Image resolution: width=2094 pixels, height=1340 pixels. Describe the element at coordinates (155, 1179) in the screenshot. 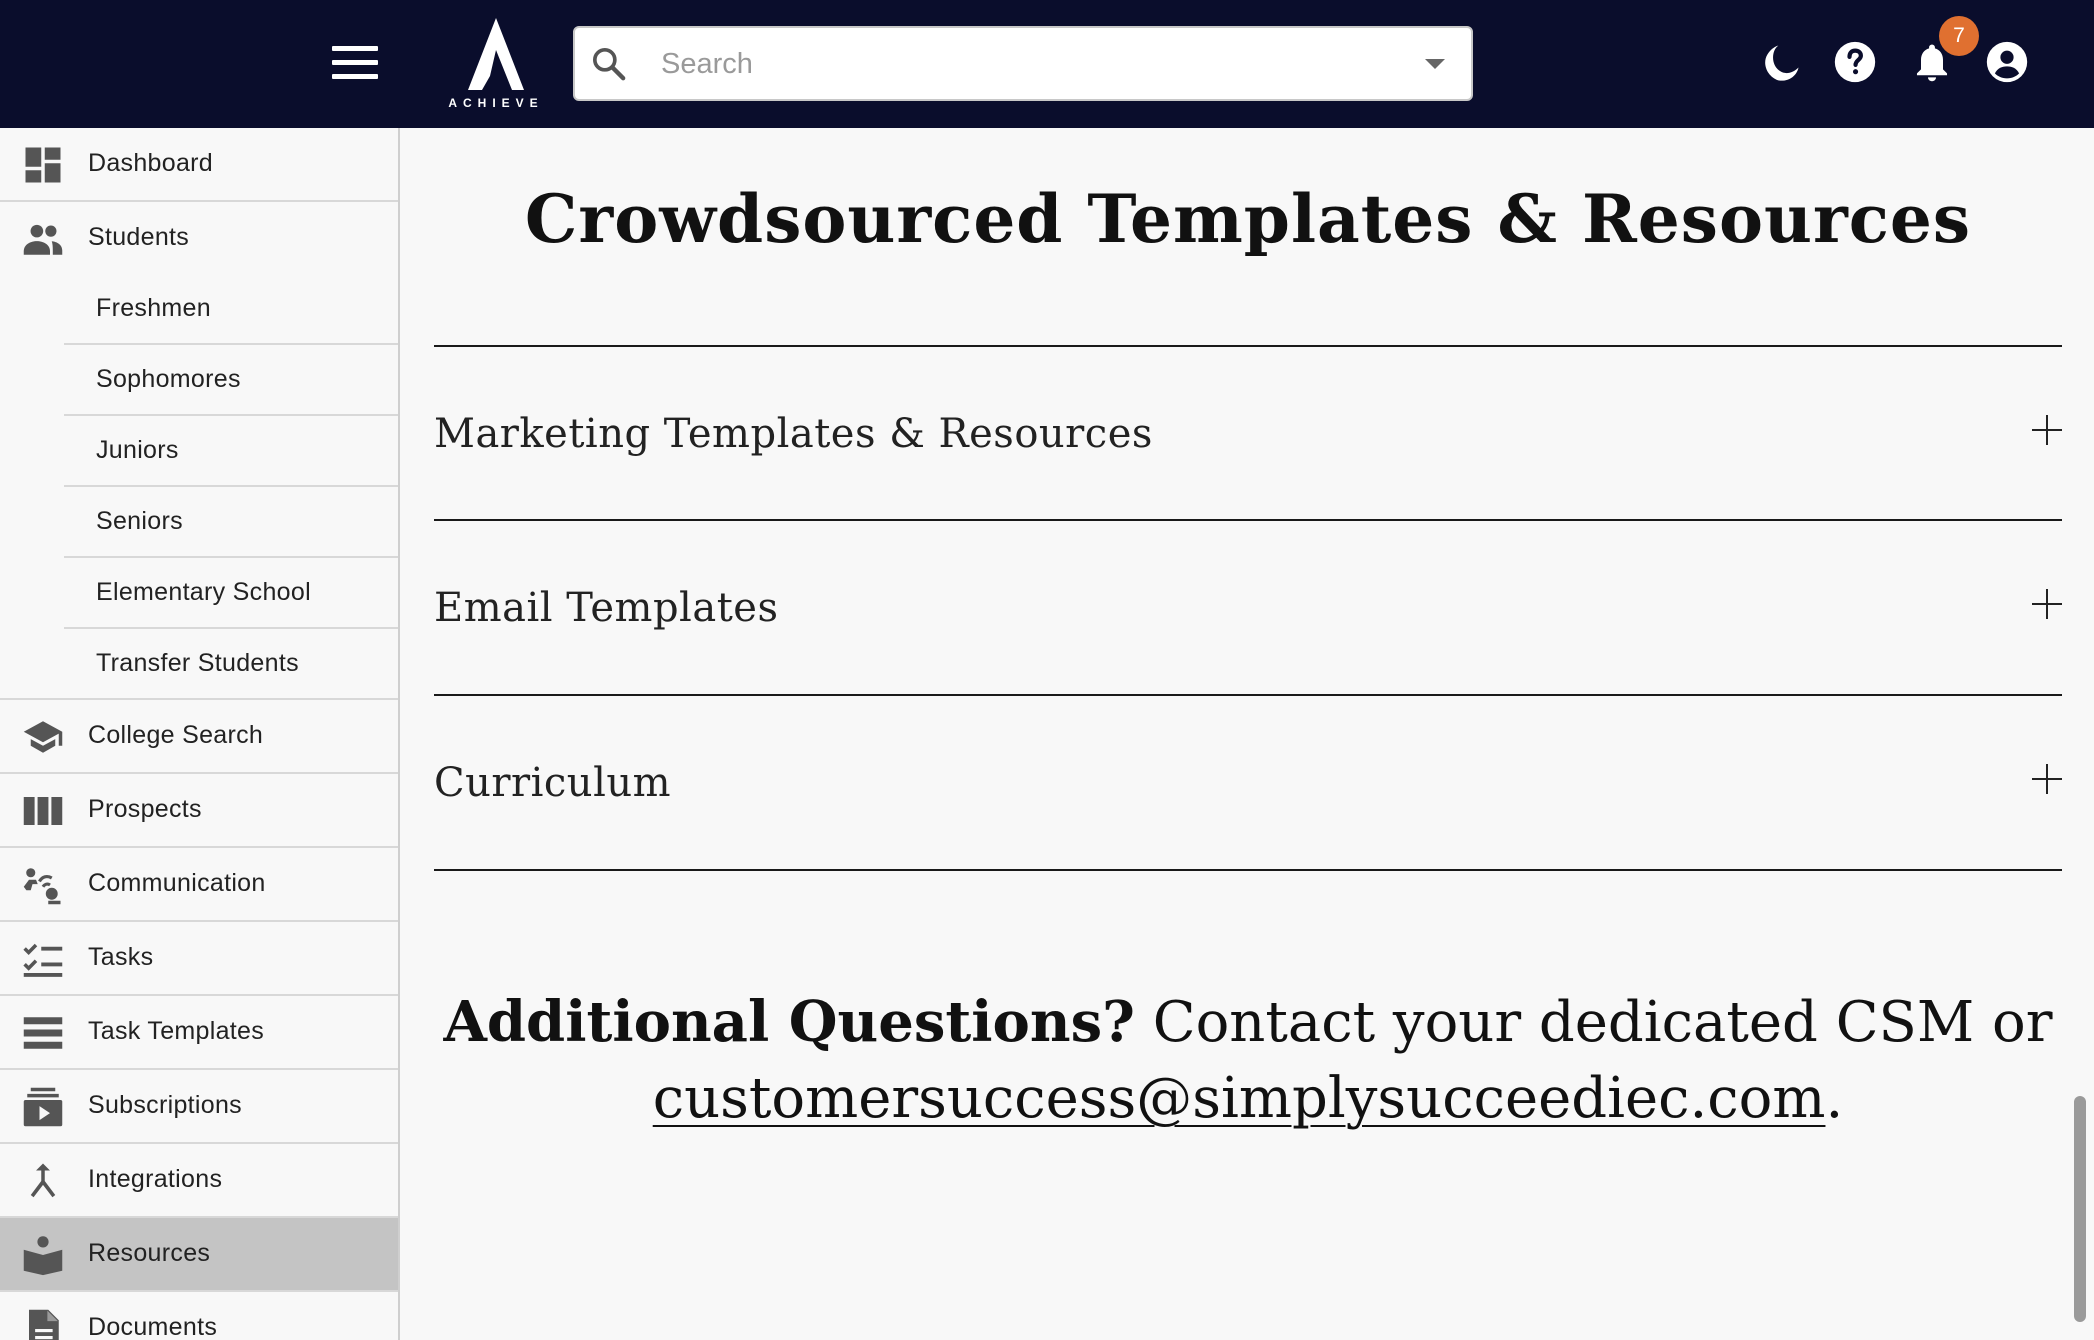

I see `sidebar-item-label: Integrations` at that location.